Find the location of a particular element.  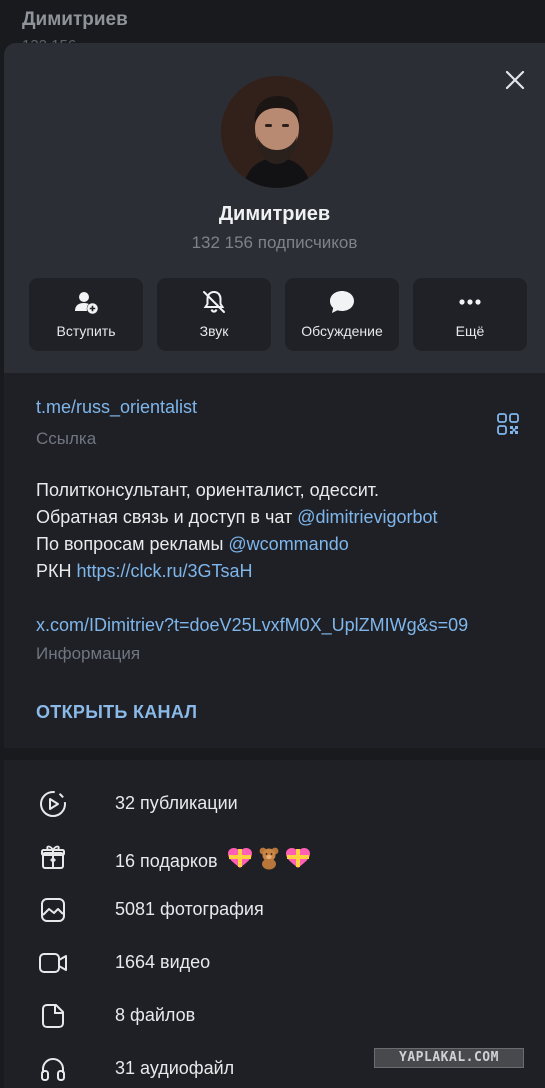

bio-blank-line is located at coordinates (252, 598).